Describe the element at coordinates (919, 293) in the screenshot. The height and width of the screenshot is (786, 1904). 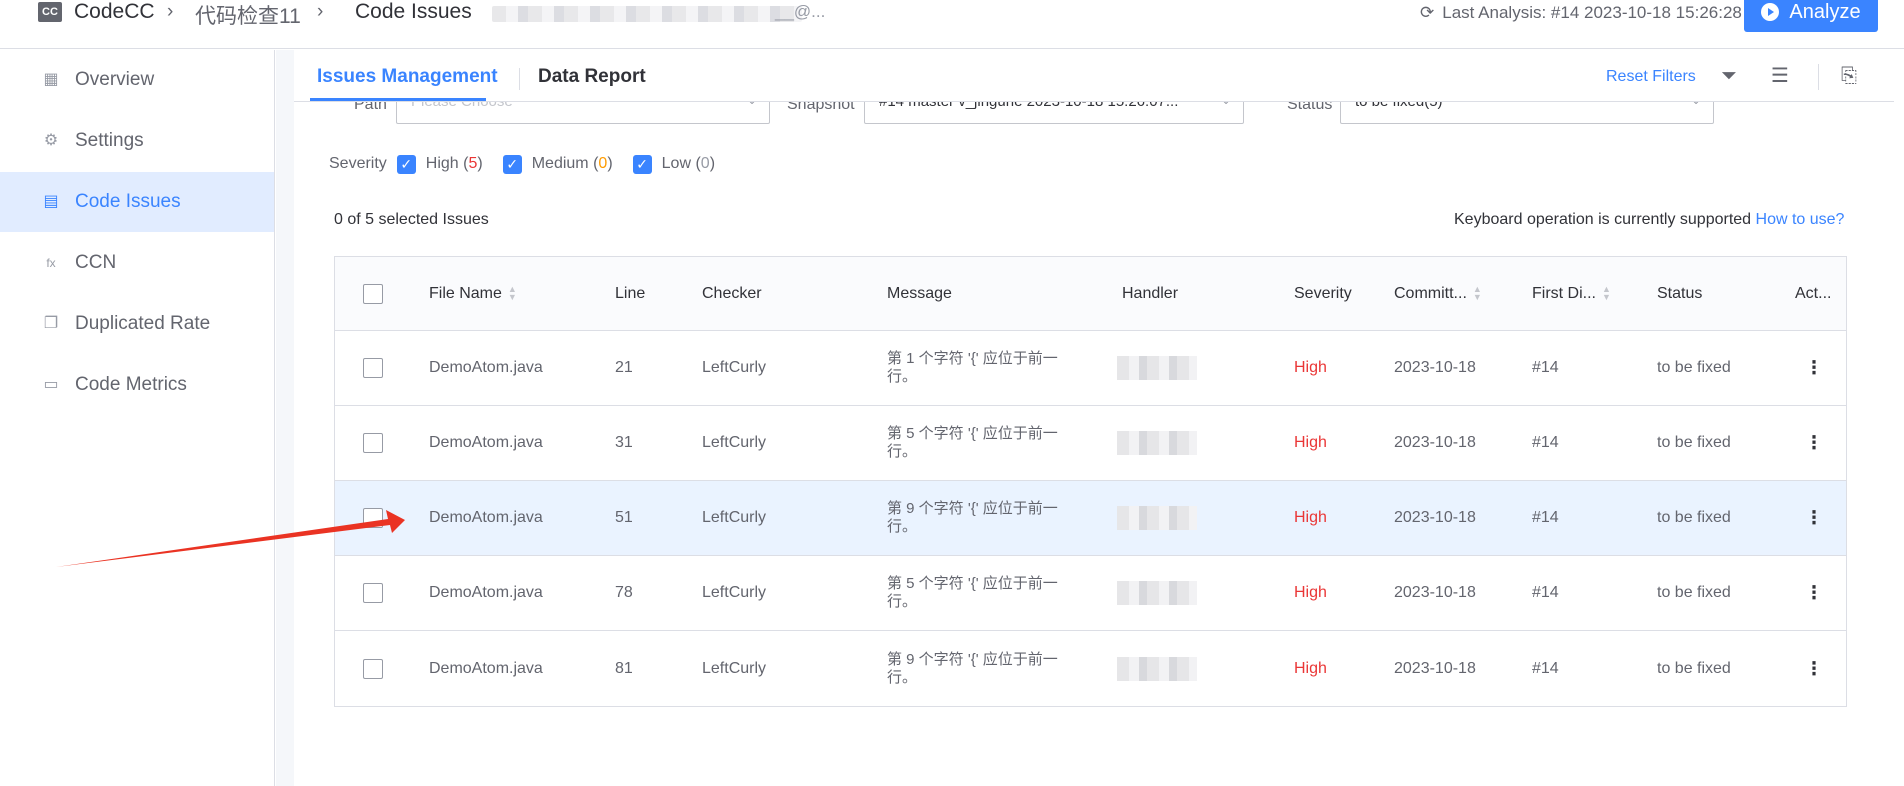
I see `column-message: Message` at that location.